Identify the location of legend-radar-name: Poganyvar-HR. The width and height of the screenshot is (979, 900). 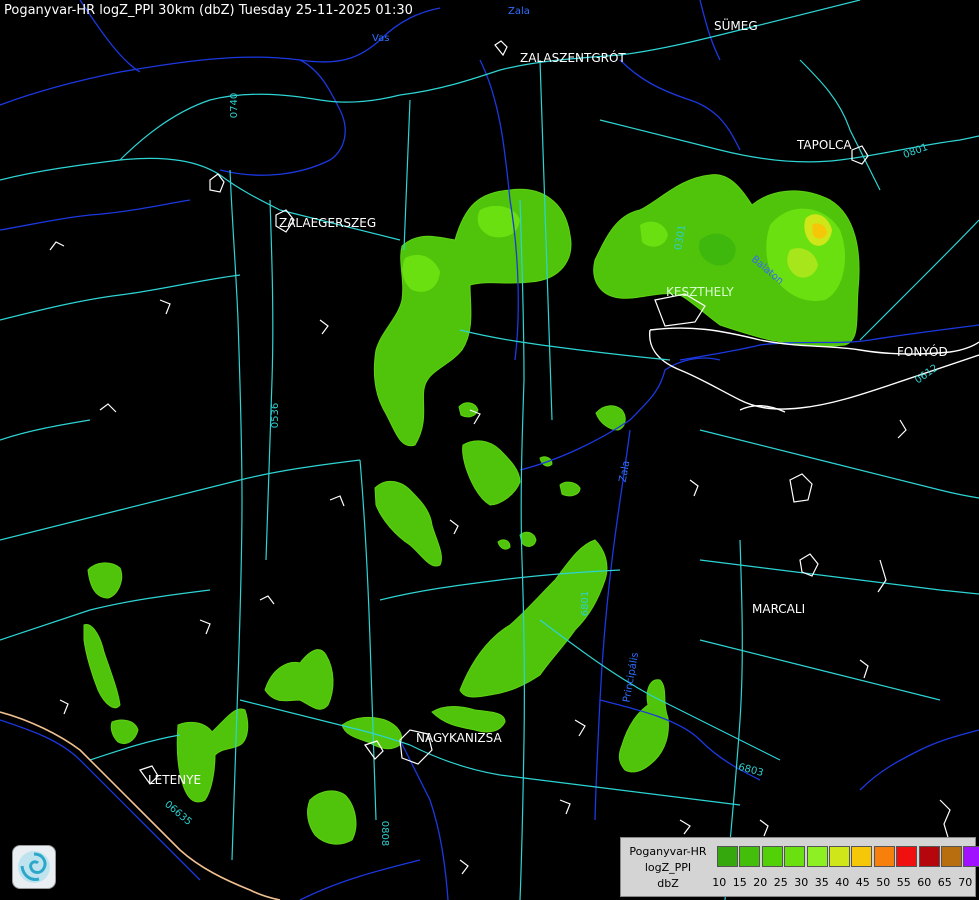
(668, 851).